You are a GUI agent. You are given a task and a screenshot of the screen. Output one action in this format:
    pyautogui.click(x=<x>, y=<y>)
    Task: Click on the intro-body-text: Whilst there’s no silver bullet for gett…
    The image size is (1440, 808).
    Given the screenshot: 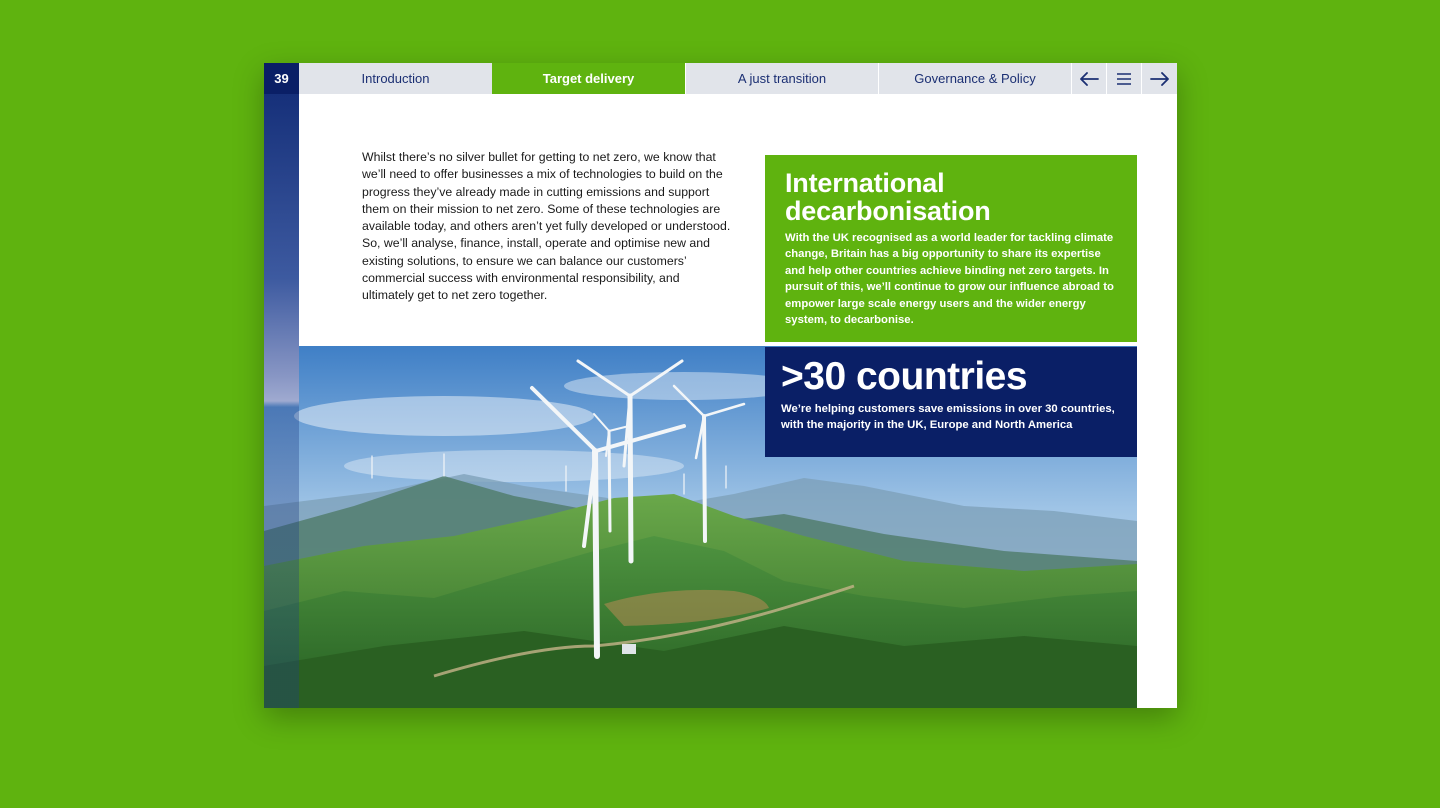 What is the action you would take?
    pyautogui.click(x=546, y=226)
    